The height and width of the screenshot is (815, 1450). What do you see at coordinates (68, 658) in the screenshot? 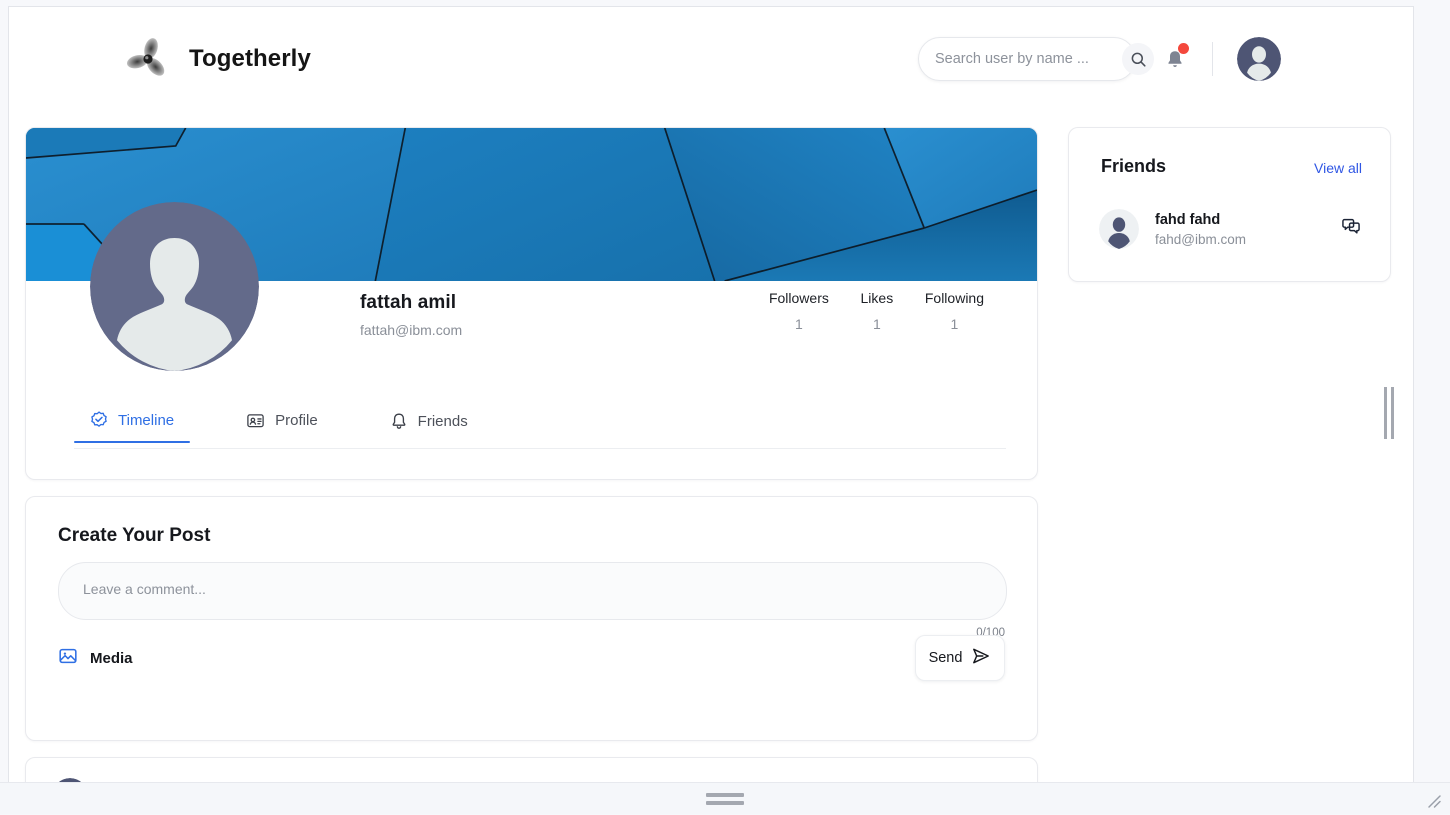
I see `image-icon` at bounding box center [68, 658].